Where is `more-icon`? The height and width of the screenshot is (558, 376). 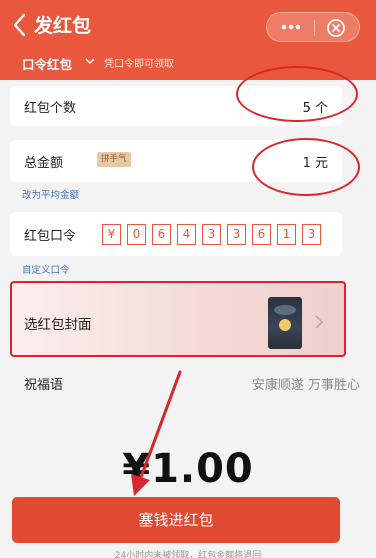 more-icon is located at coordinates (291, 27).